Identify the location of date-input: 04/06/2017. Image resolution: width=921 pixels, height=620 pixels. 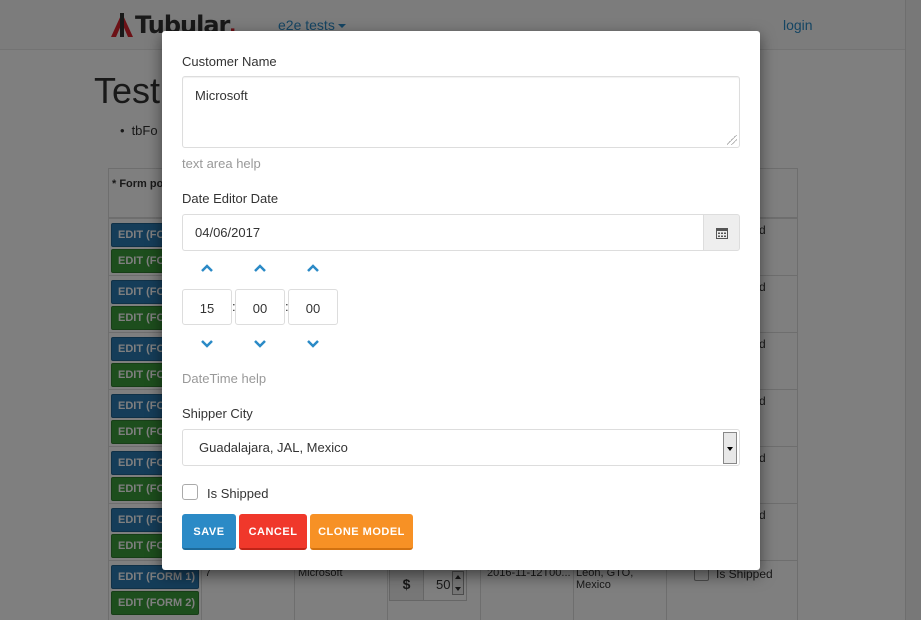
(443, 232).